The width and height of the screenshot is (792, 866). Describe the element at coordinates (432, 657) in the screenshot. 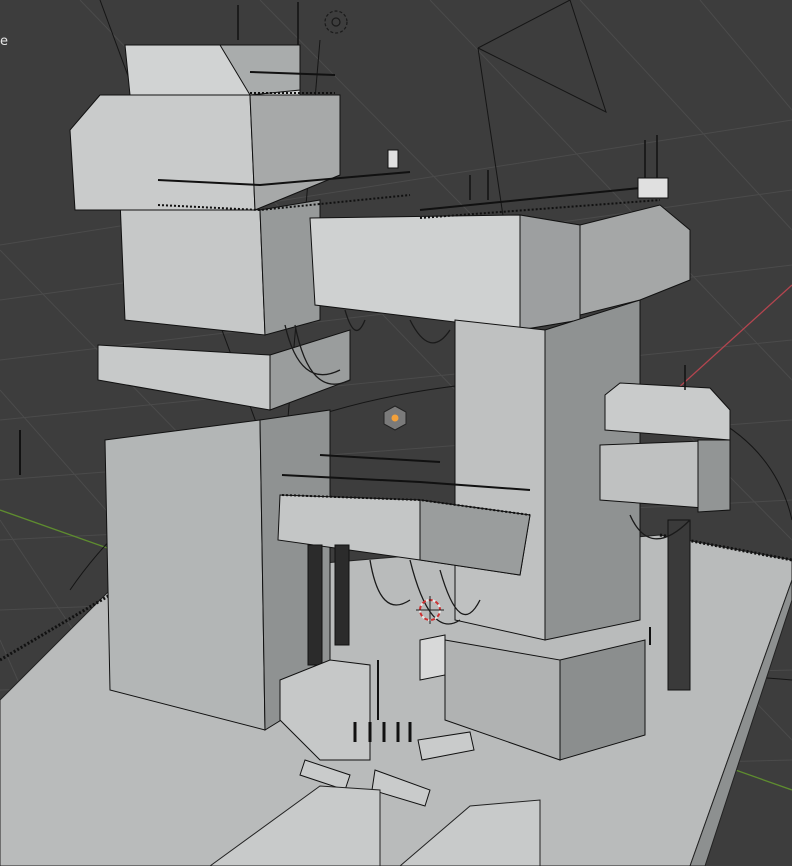

I see `door` at that location.